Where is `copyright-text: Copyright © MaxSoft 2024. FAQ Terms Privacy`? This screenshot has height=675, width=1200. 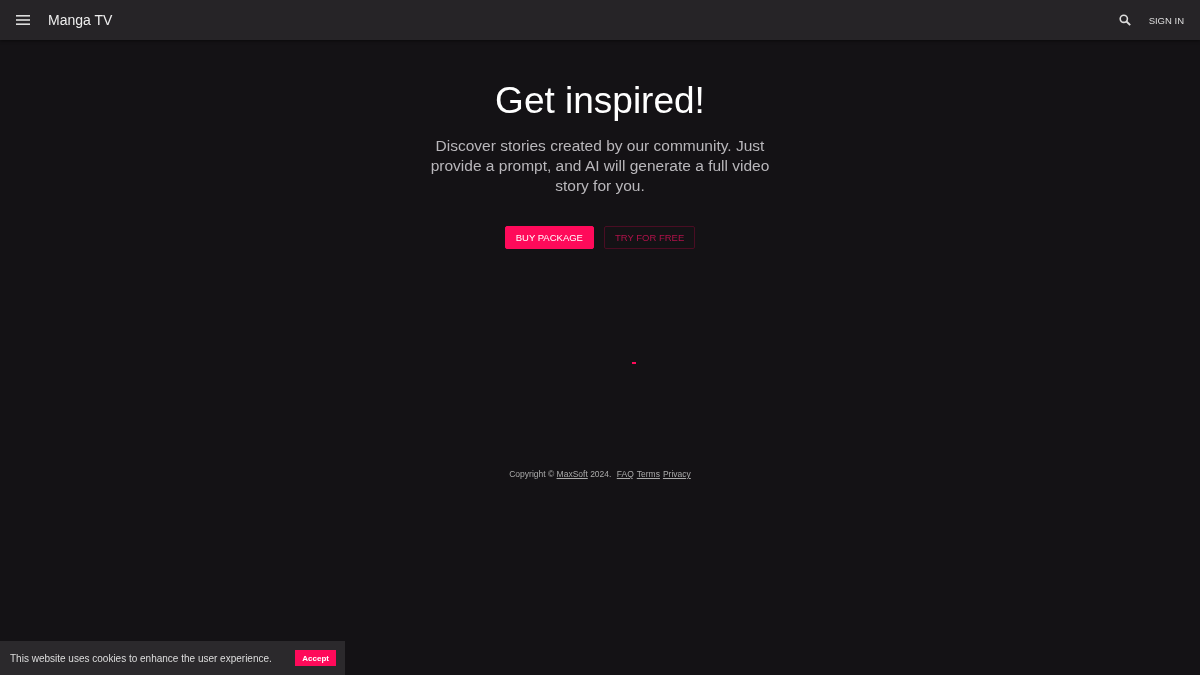 copyright-text: Copyright © MaxSoft 2024. FAQ Terms Privacy is located at coordinates (600, 474).